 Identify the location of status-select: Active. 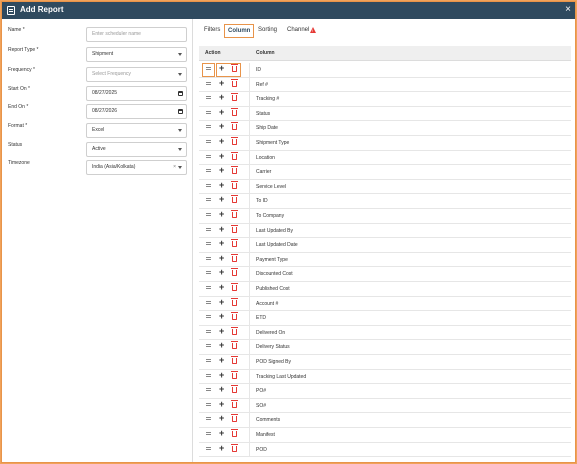
(136, 149).